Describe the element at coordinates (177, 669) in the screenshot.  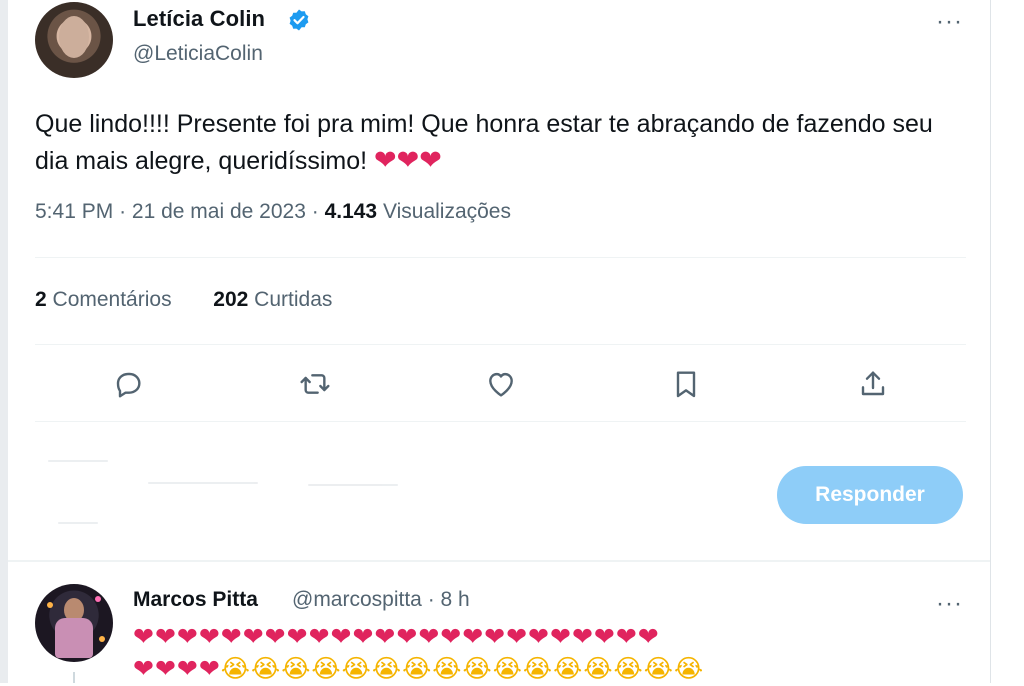
I see `reply-hearts: ❤❤❤❤` at that location.